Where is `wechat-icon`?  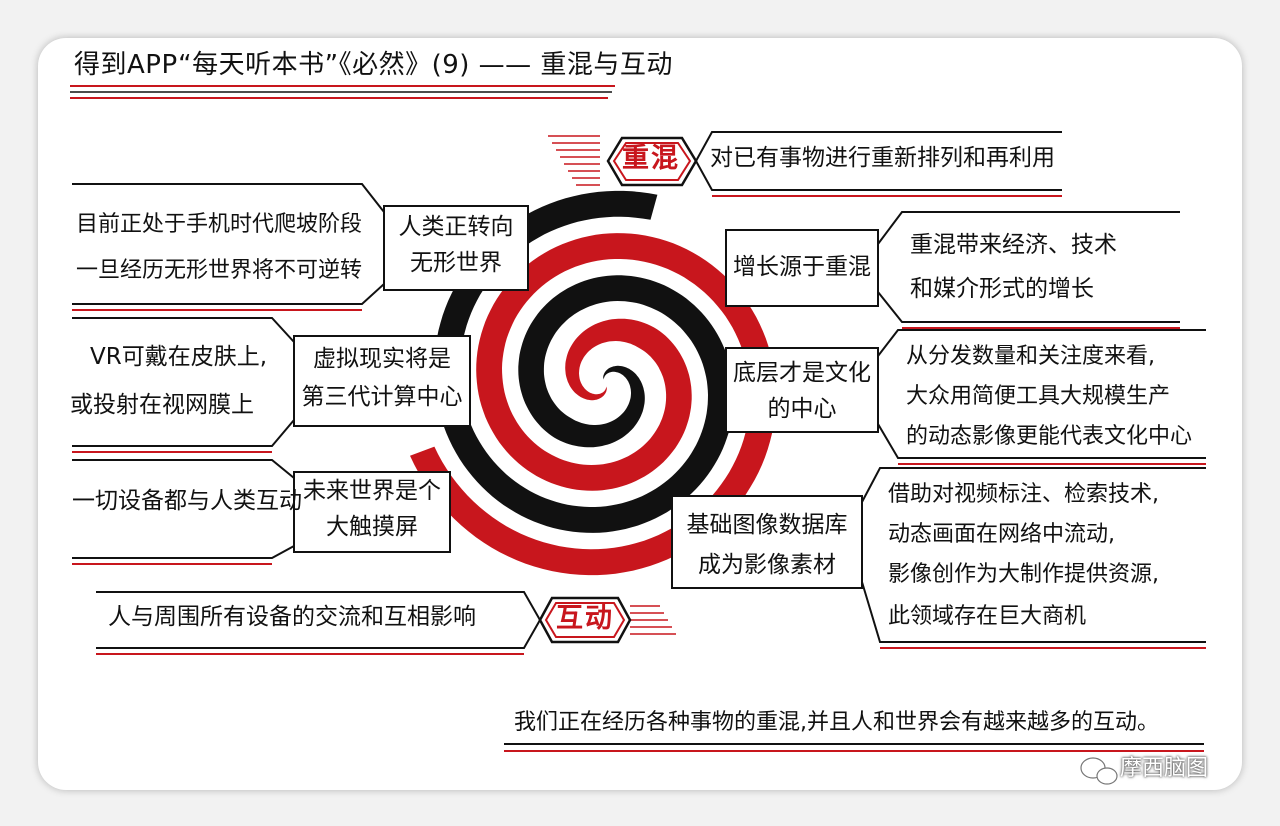 wechat-icon is located at coordinates (1099, 771).